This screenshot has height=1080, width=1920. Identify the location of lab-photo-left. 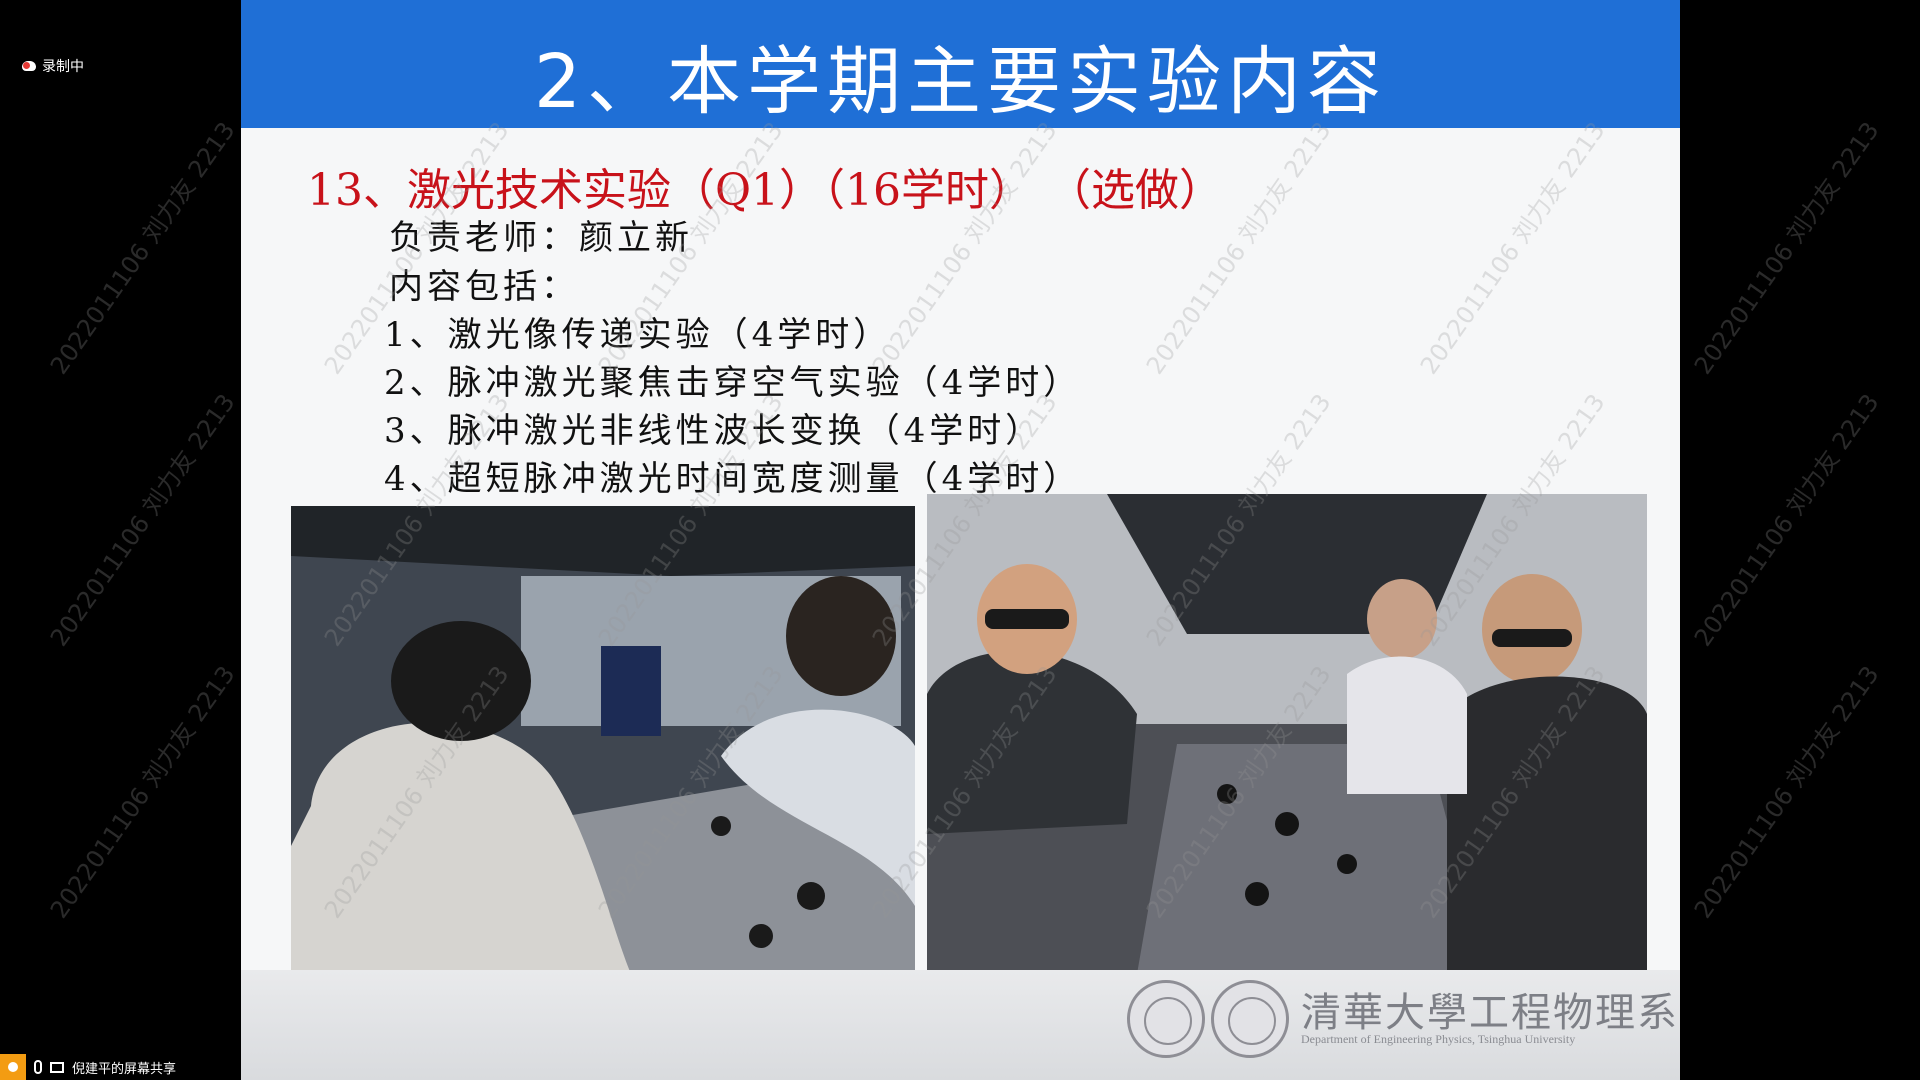
(603, 740).